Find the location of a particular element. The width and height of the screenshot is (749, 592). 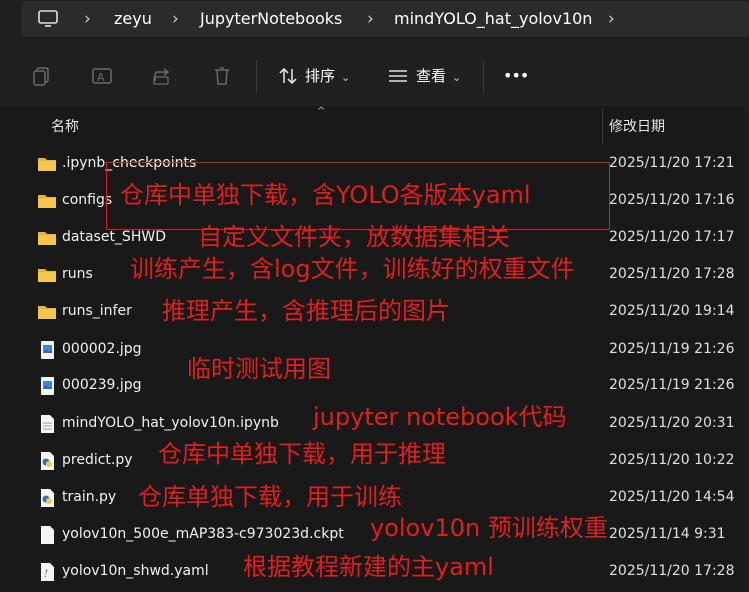

monitor-icon is located at coordinates (48, 21).